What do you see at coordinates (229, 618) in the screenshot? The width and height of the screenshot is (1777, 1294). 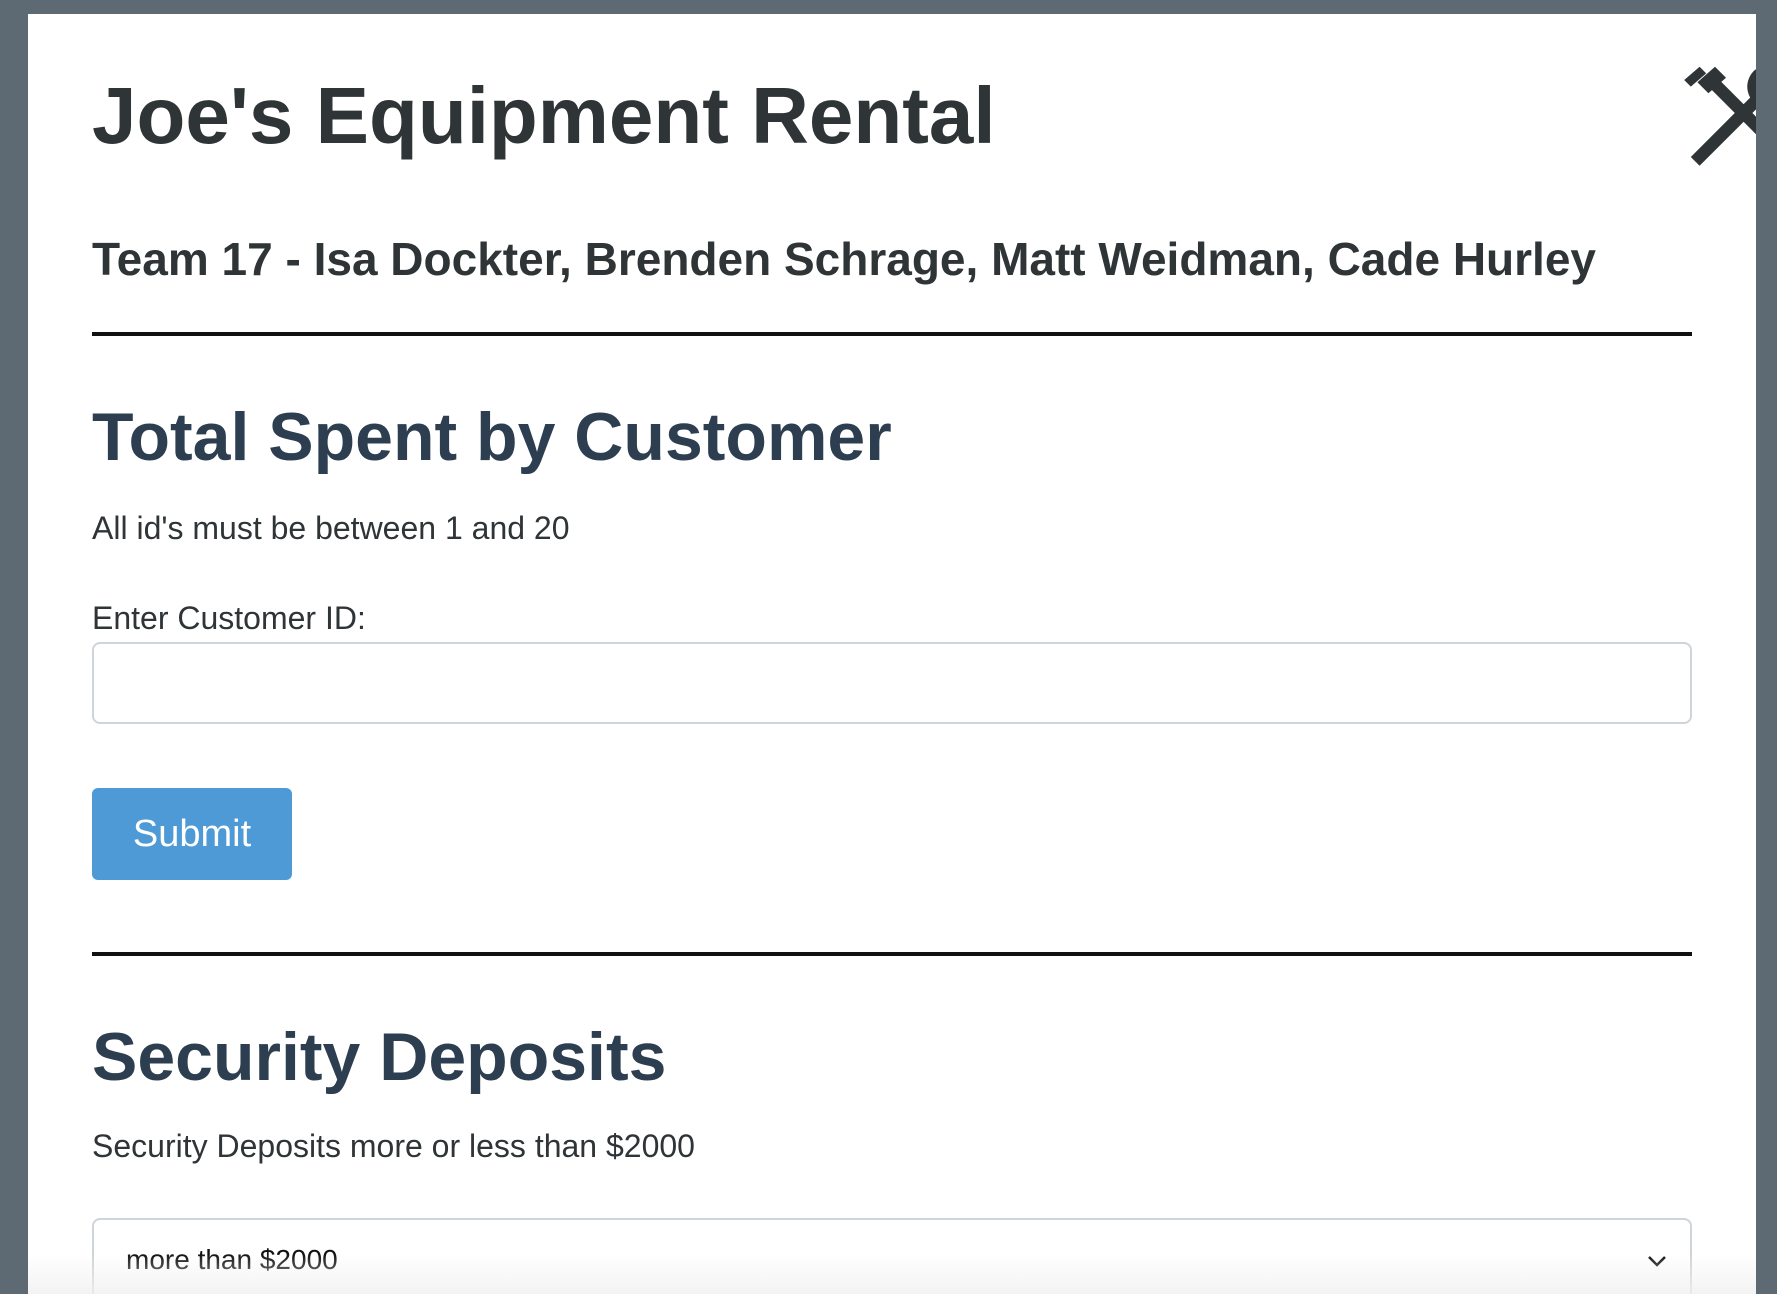 I see `customer-id-label: Enter Customer ID:` at bounding box center [229, 618].